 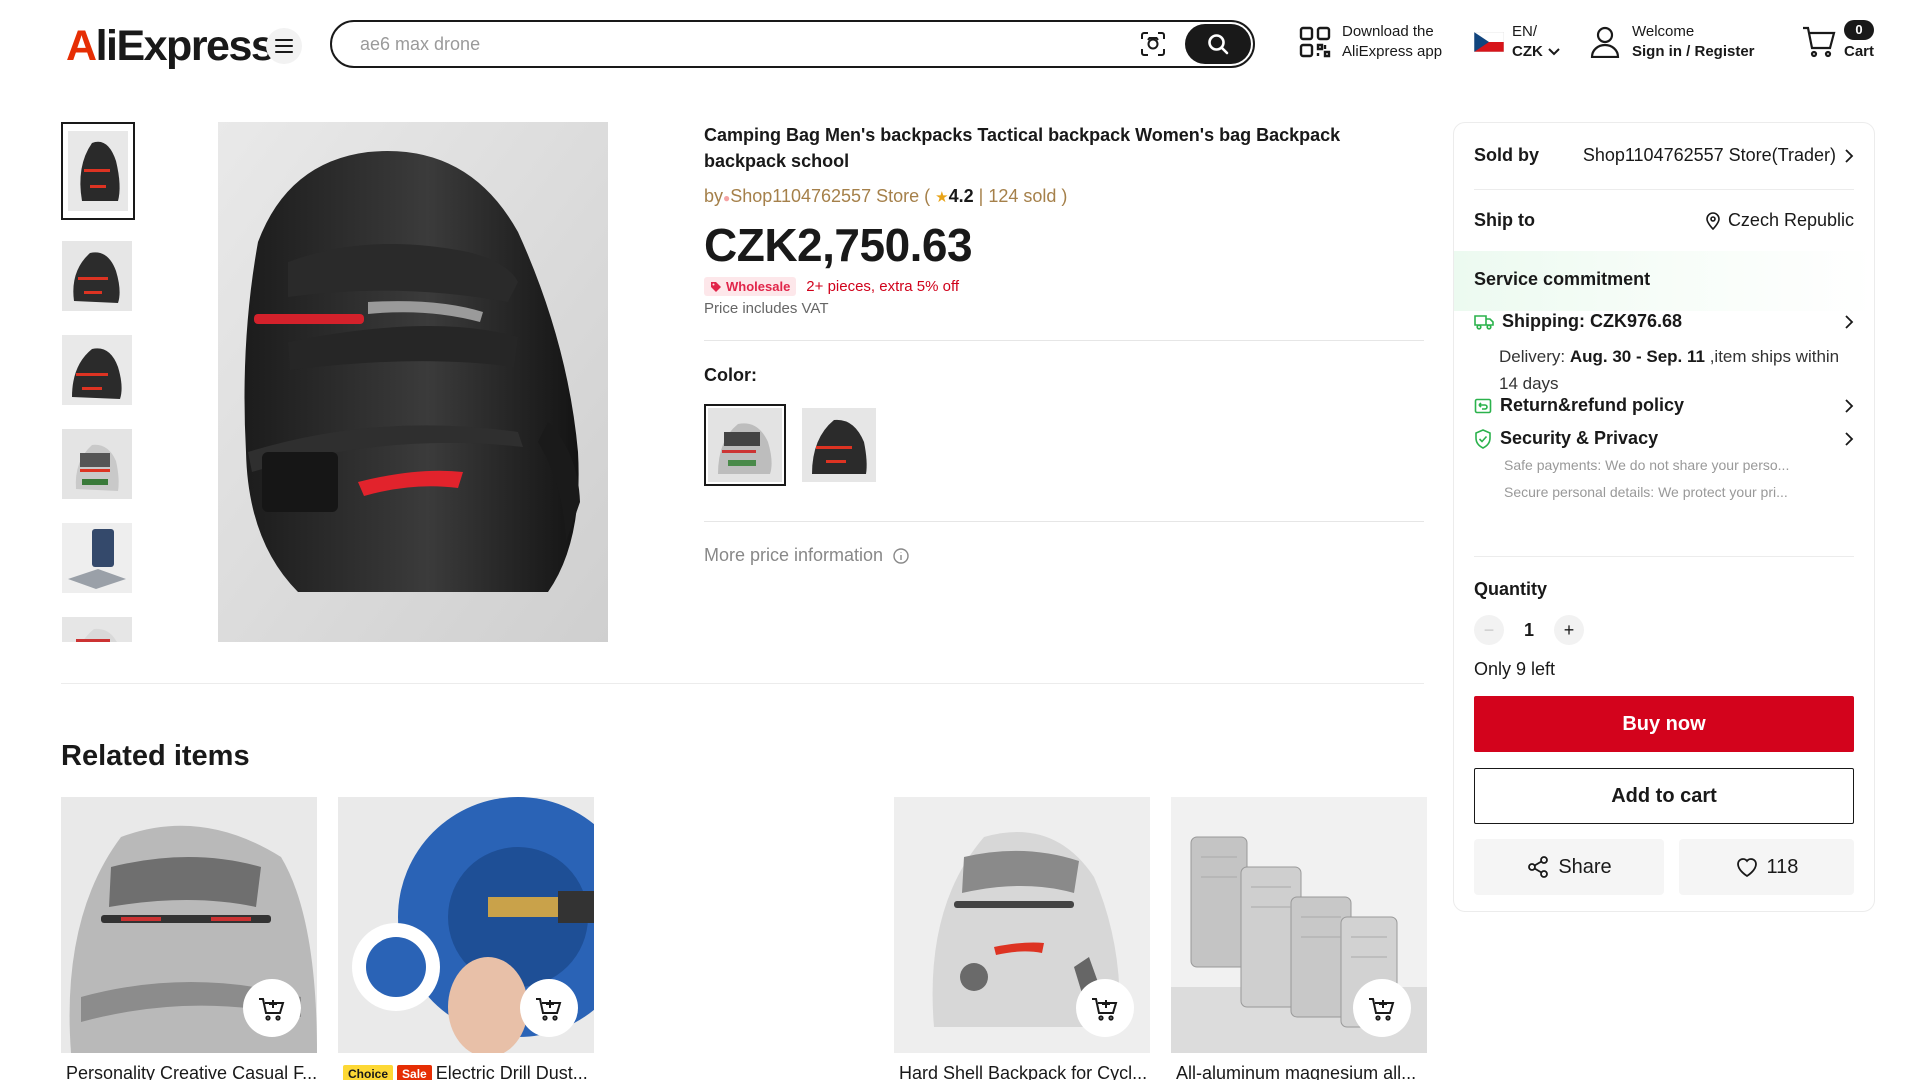 What do you see at coordinates (824, 196) in the screenshot?
I see `store-link: Shop1104762557 Store` at bounding box center [824, 196].